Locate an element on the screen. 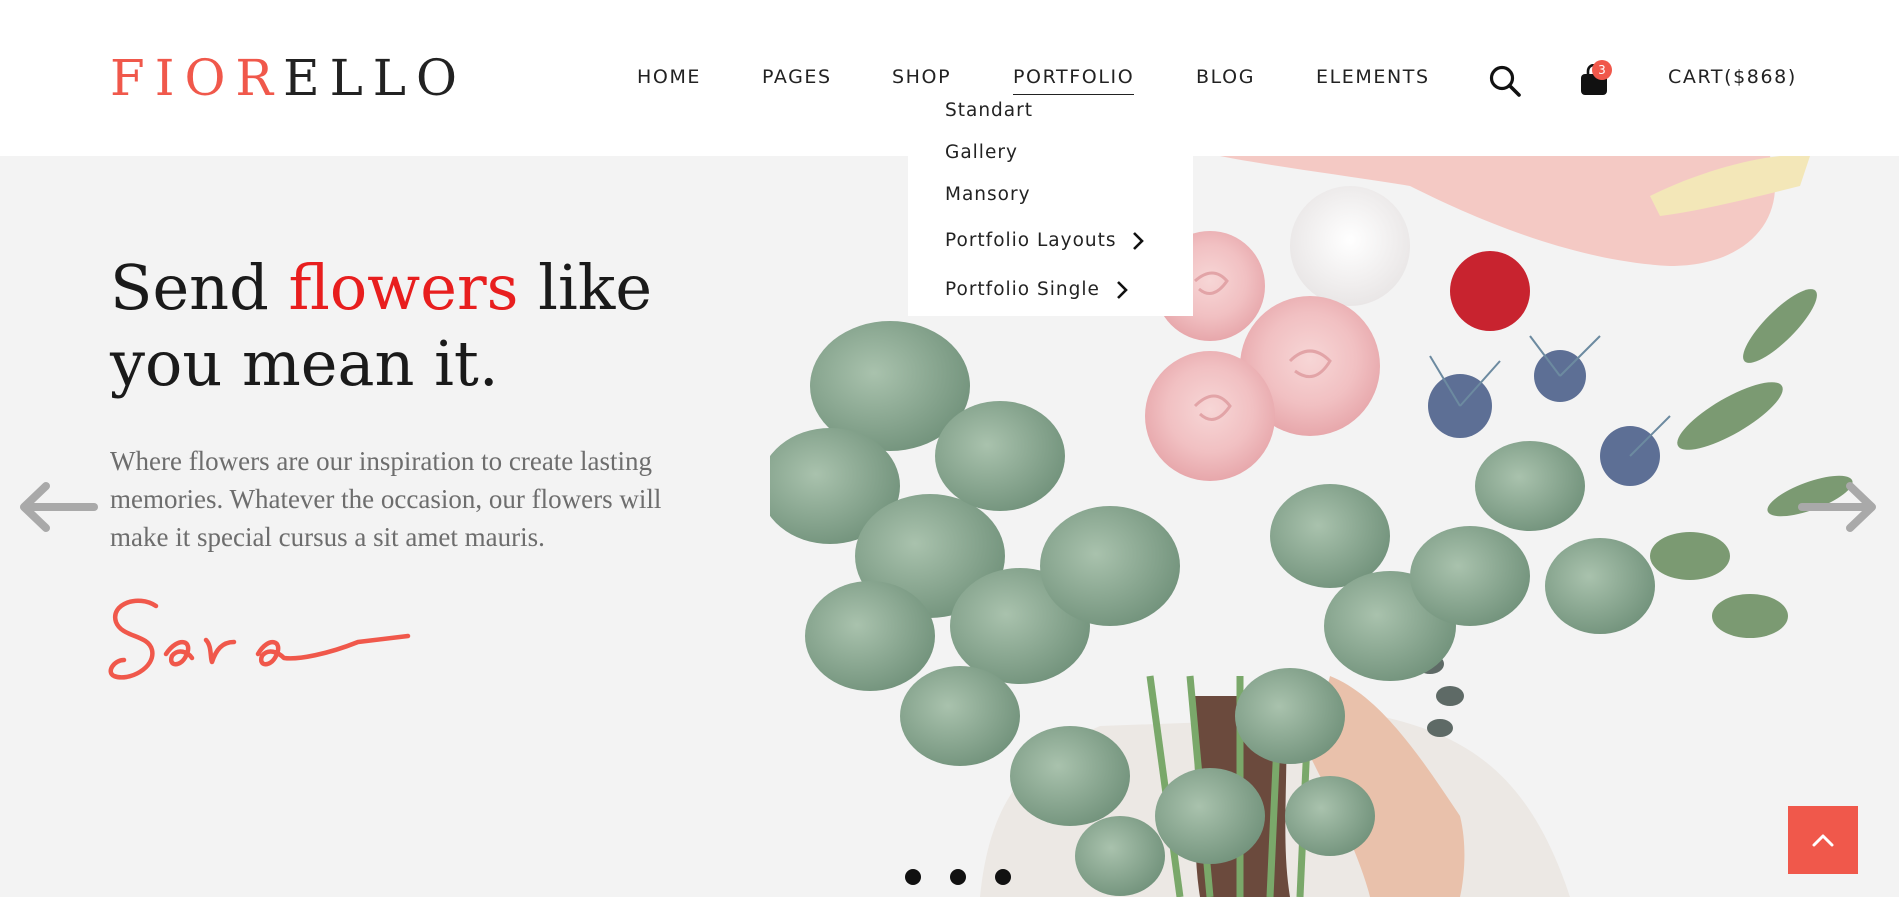 The width and height of the screenshot is (1899, 897). dropdown-item-label: Portfolio Single is located at coordinates (1022, 289).